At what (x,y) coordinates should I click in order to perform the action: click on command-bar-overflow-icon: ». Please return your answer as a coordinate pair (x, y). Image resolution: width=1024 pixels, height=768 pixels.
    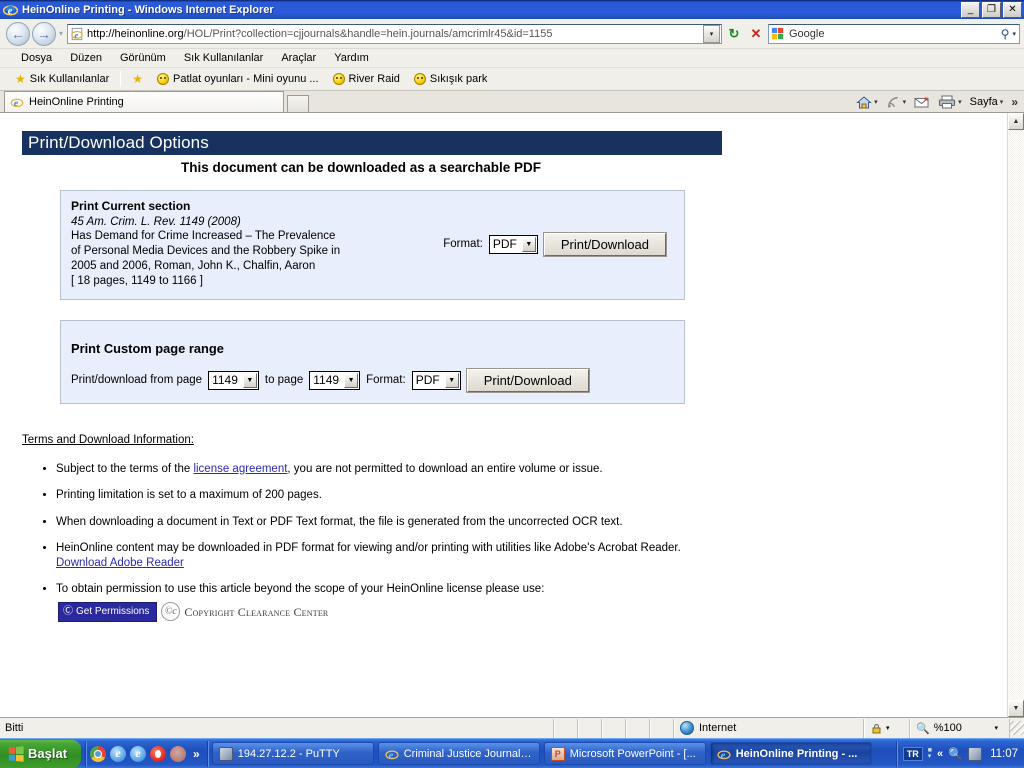
    Looking at the image, I should click on (1014, 102).